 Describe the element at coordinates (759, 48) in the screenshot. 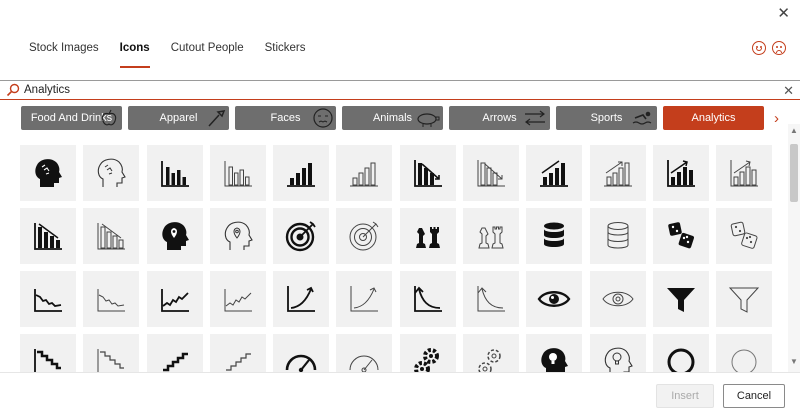

I see `smiley-face-icon` at that location.